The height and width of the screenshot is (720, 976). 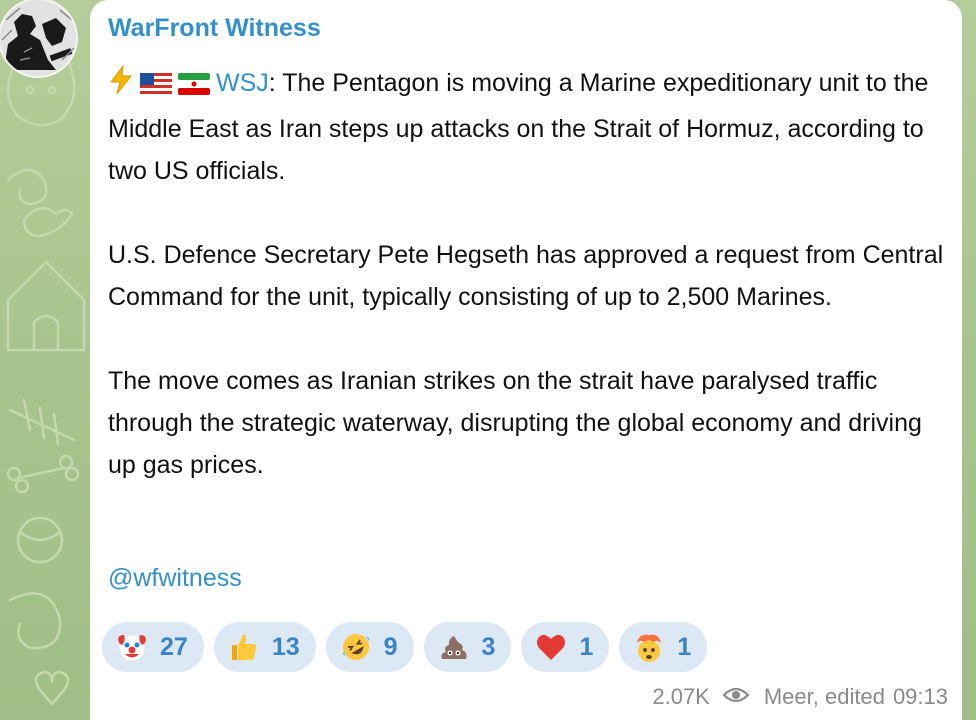 I want to click on author-edited-label: Meer, edited, so click(x=824, y=696).